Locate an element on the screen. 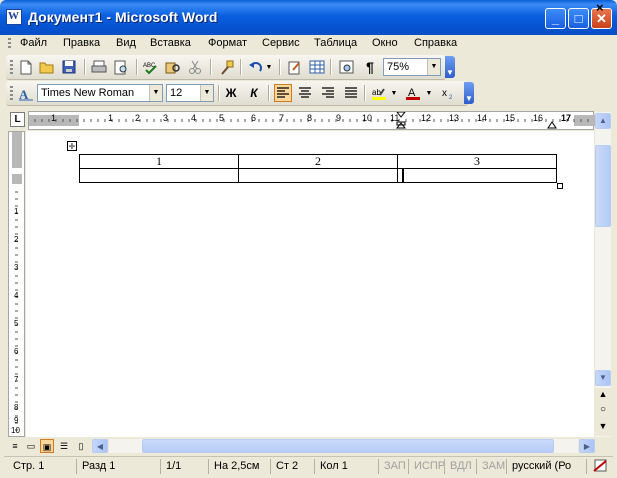 The height and width of the screenshot is (478, 617). highlight-button: ab is located at coordinates (379, 93).